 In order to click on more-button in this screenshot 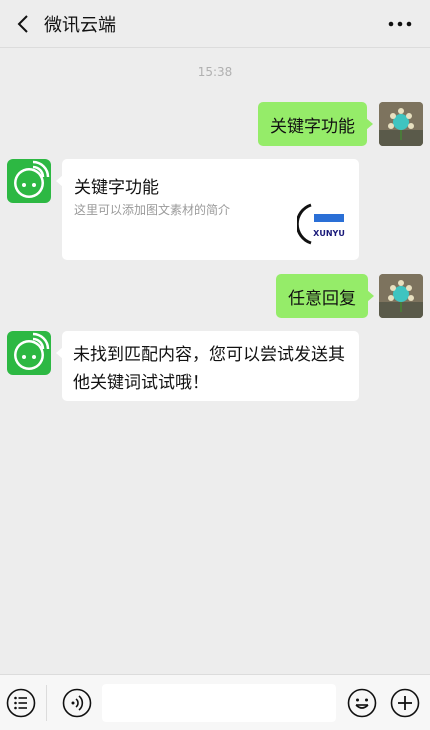, I will do `click(400, 24)`.